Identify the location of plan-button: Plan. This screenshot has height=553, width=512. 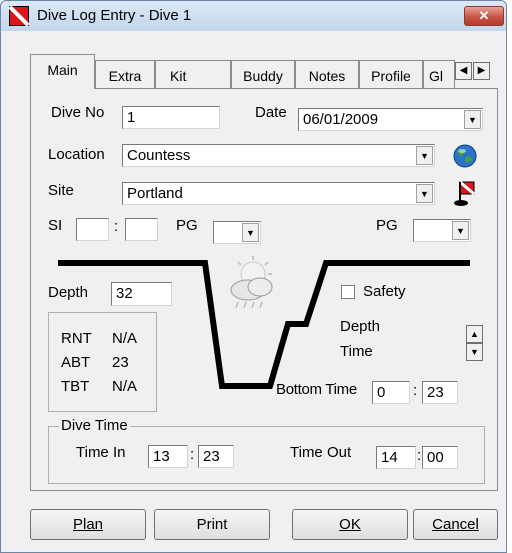
(88, 524).